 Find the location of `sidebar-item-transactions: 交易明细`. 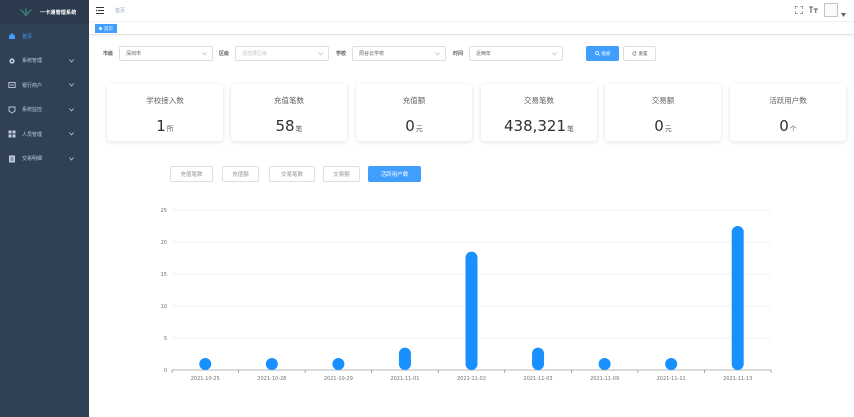

sidebar-item-transactions: 交易明细 is located at coordinates (44, 159).